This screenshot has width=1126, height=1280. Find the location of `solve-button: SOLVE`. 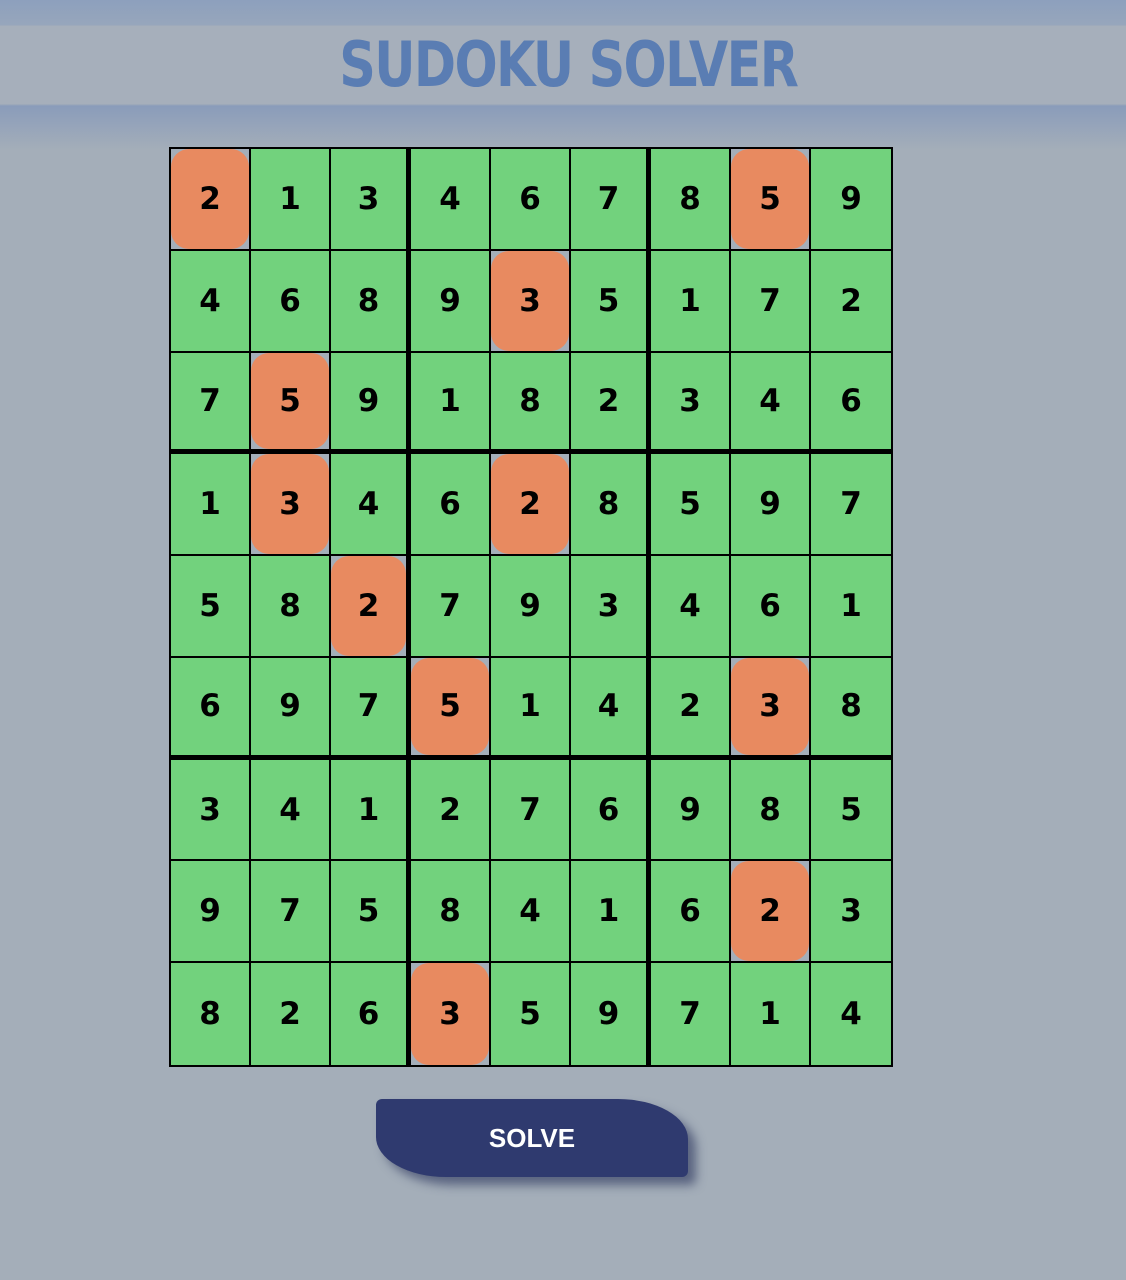

solve-button: SOLVE is located at coordinates (532, 1138).